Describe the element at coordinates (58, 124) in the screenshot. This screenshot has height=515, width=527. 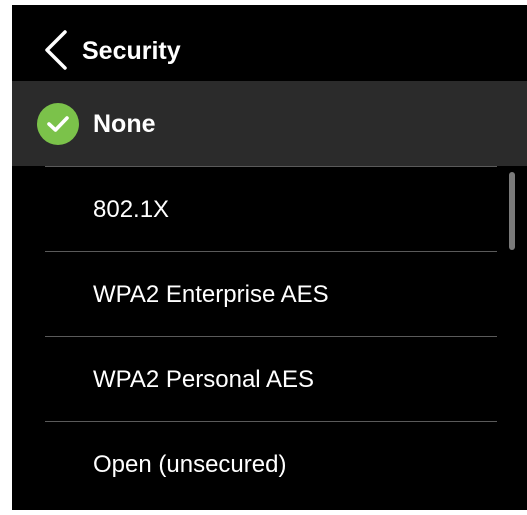
I see `check-circle-icon` at that location.